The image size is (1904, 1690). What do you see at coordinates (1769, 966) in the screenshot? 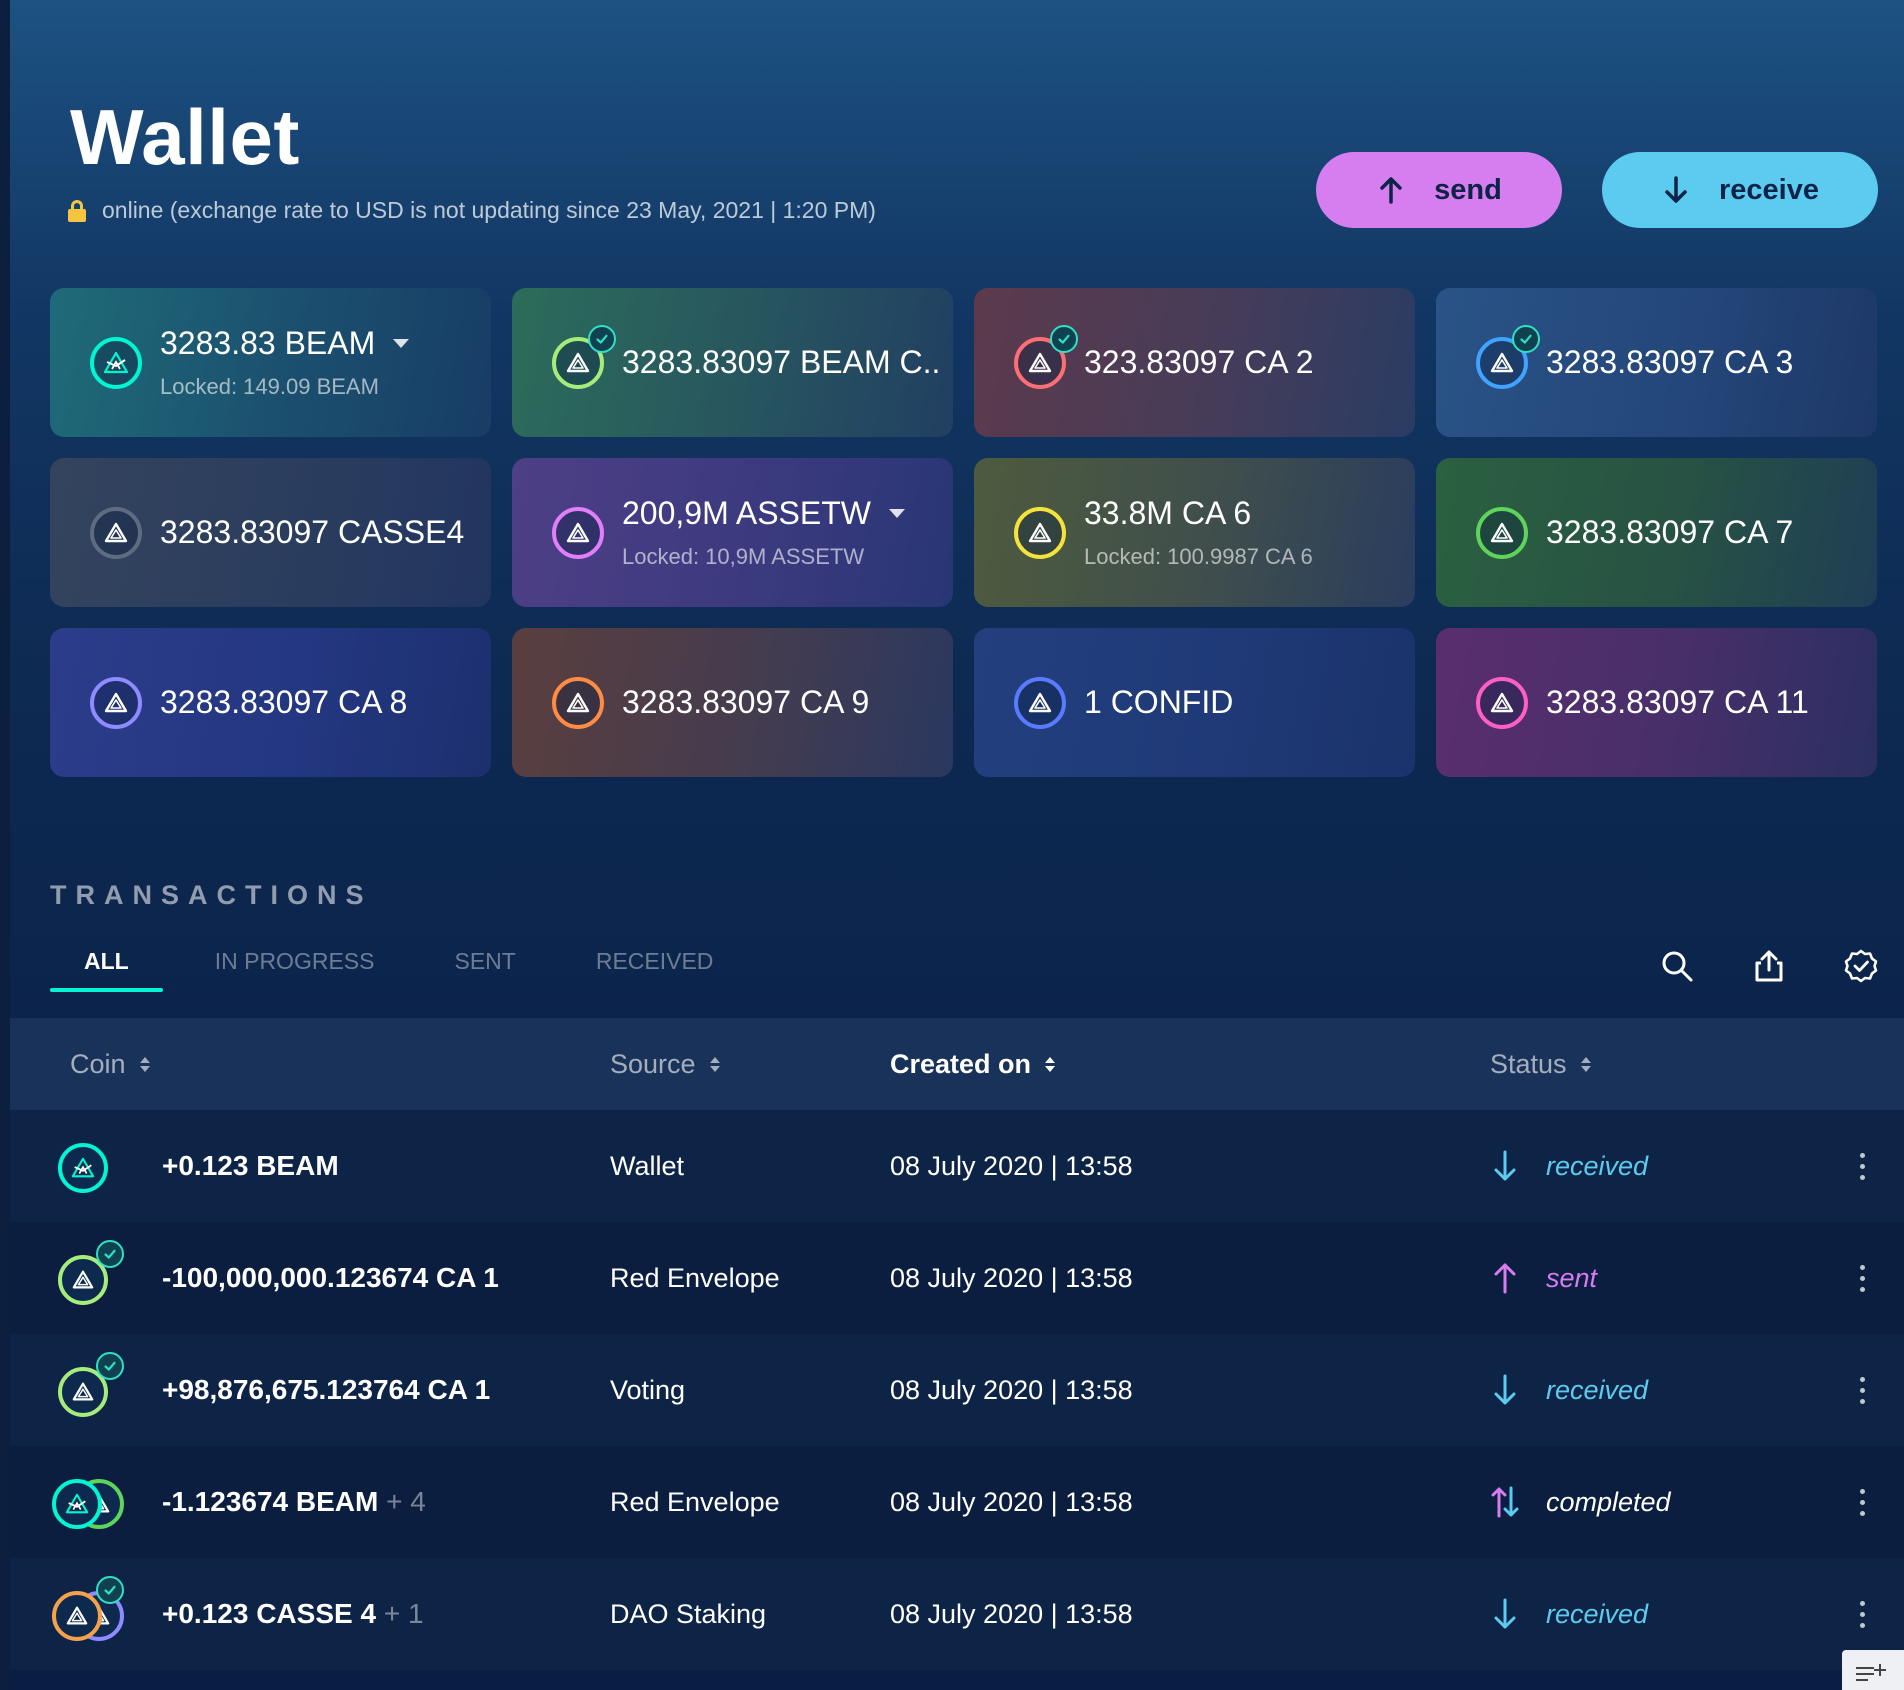
I see `export-icon` at bounding box center [1769, 966].